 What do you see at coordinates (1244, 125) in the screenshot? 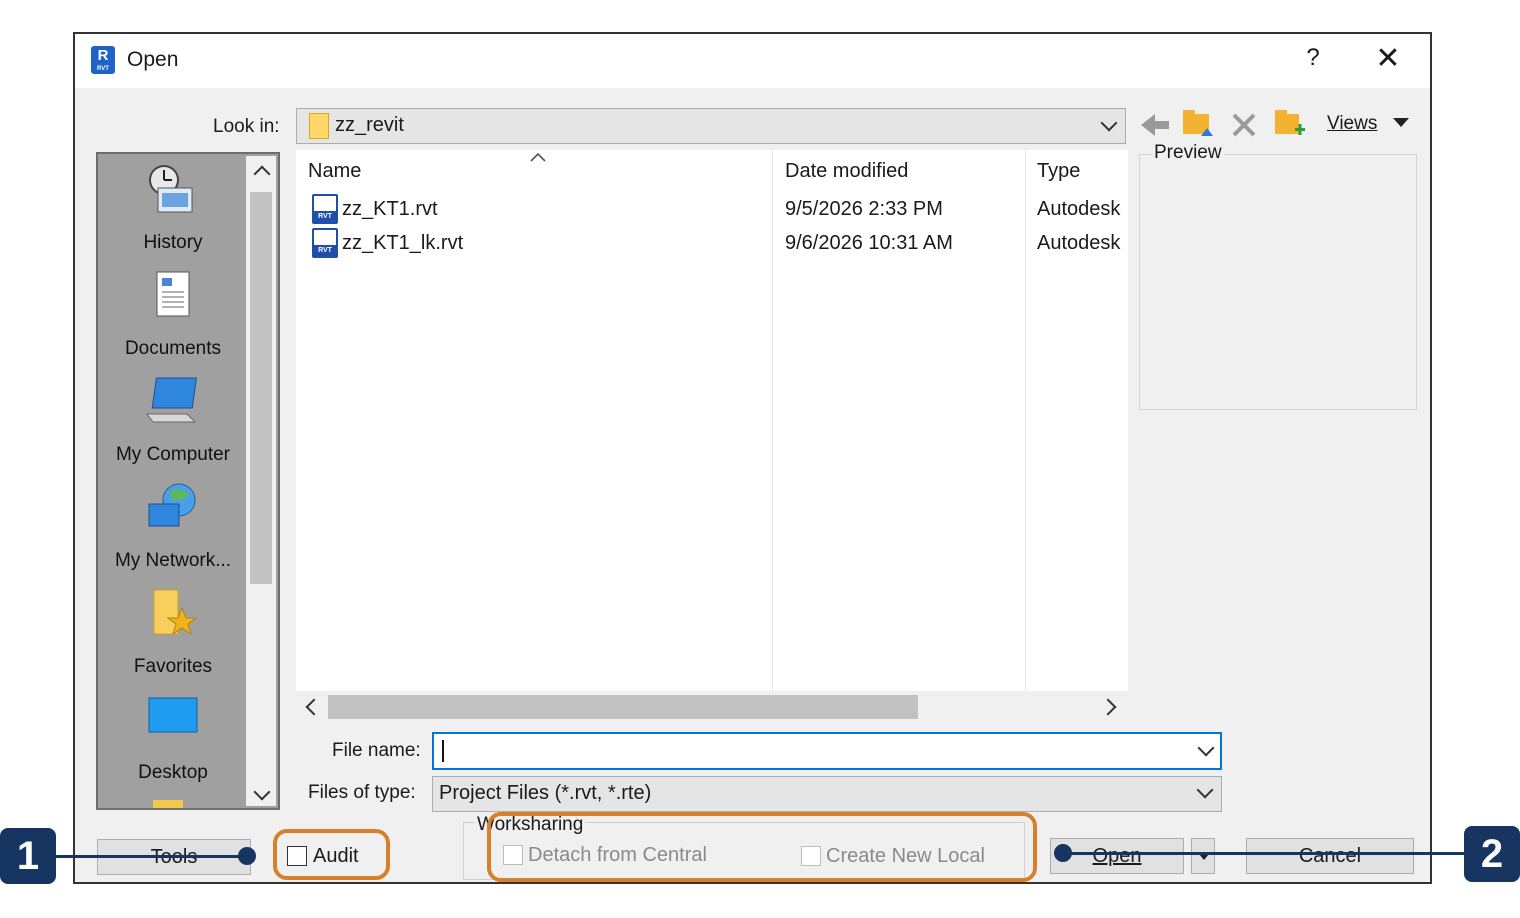
I see `delete-icon` at bounding box center [1244, 125].